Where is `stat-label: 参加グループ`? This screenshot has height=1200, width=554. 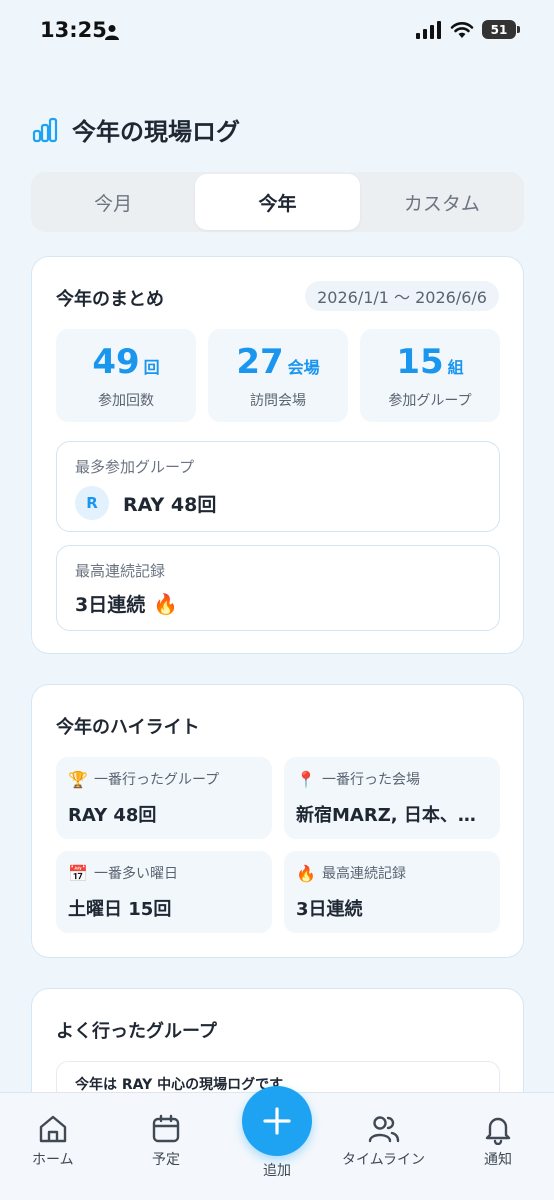 stat-label: 参加グループ is located at coordinates (430, 400).